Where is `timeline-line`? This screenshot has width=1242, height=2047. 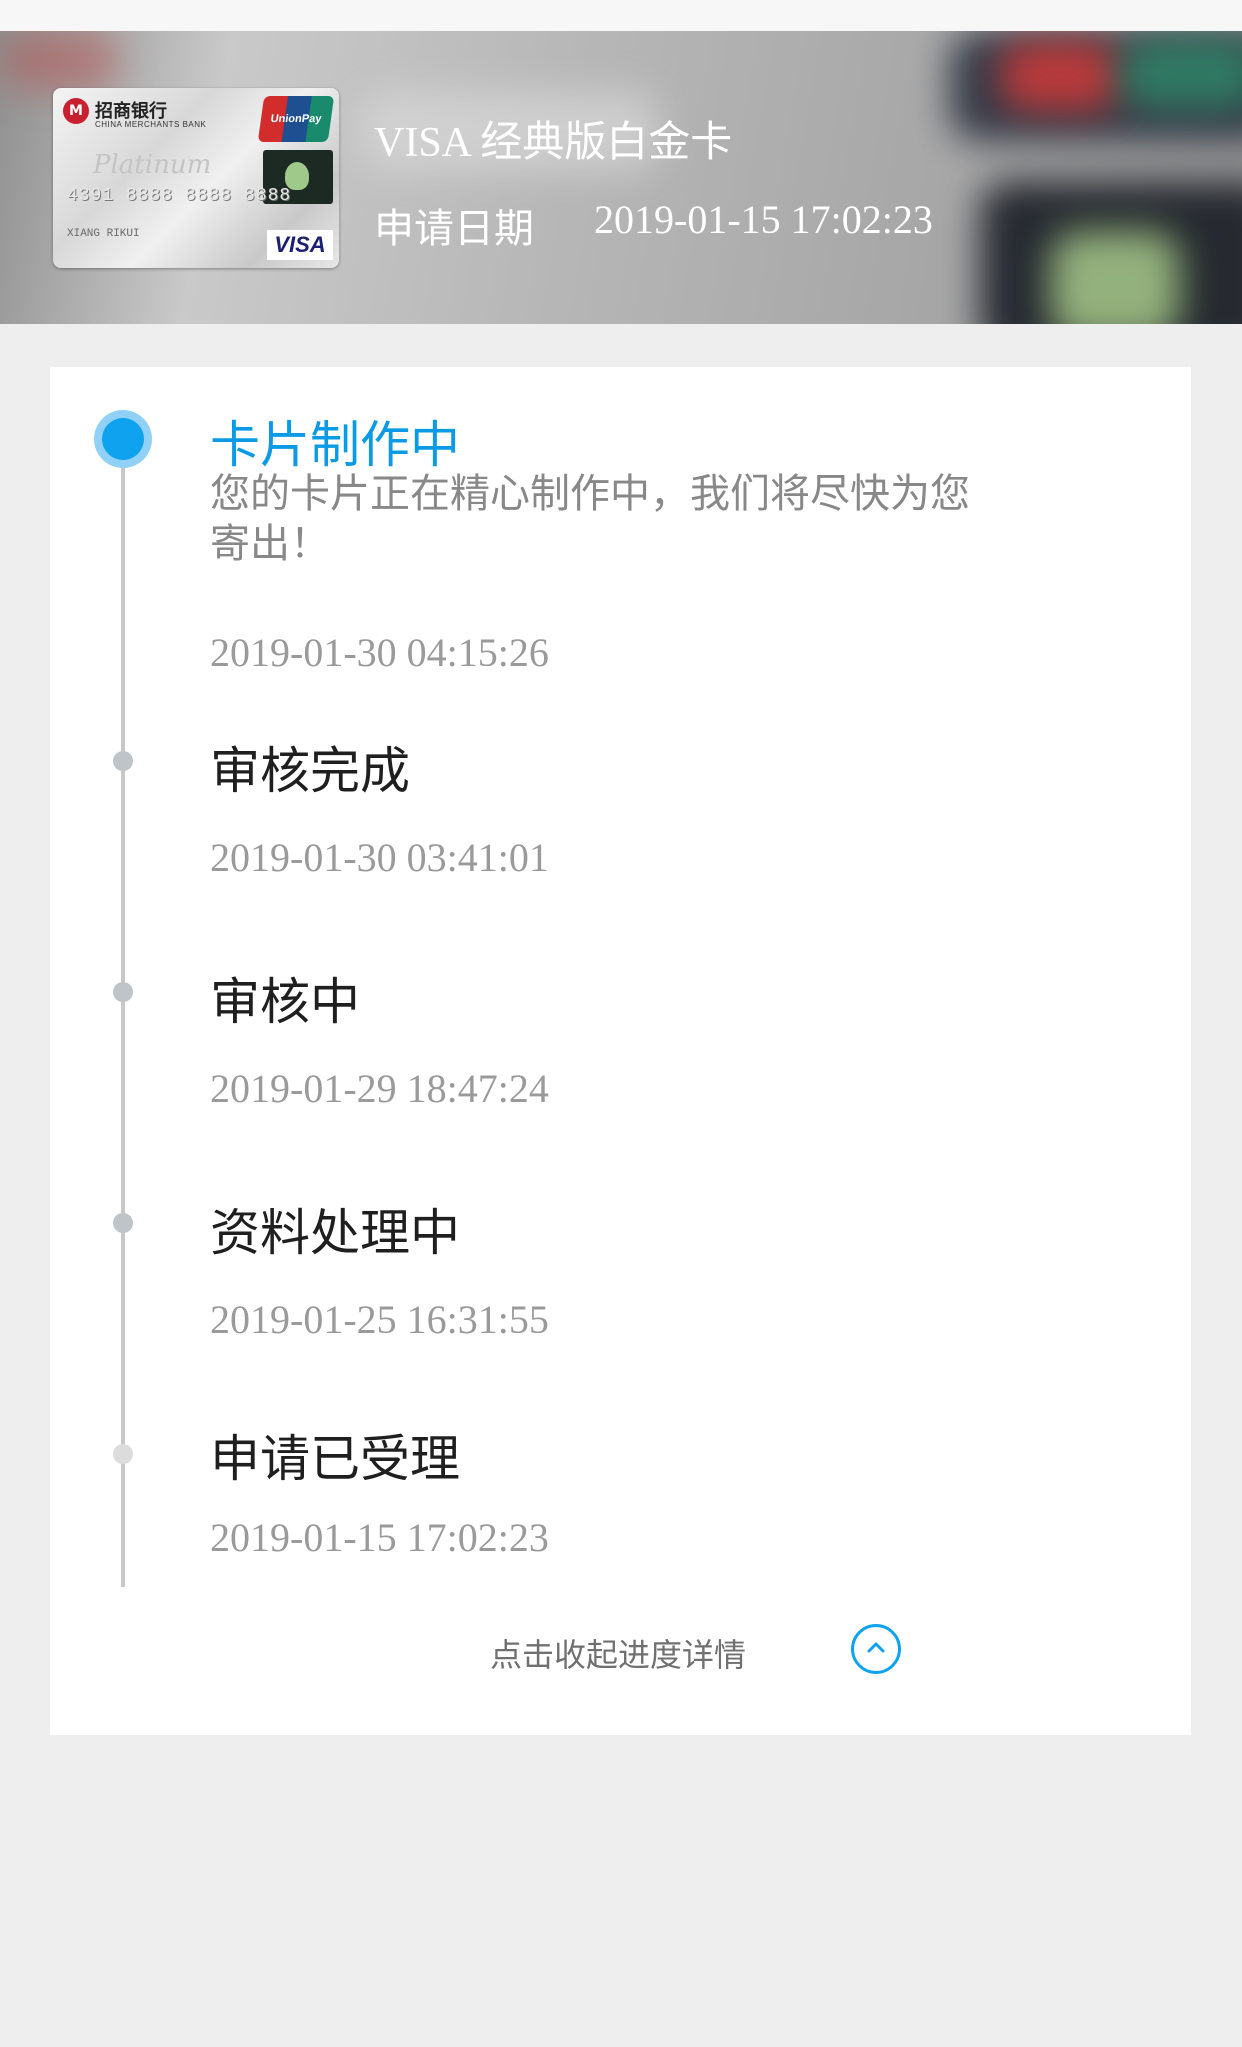 timeline-line is located at coordinates (123, 1012).